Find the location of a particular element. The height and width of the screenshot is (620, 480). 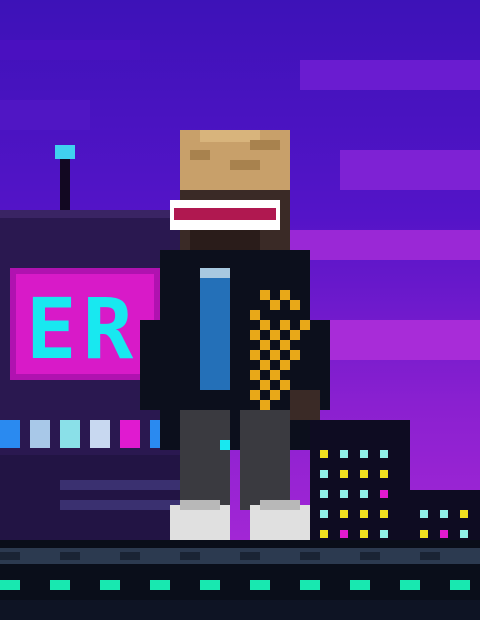

neon-sign: ER is located at coordinates (85, 324).